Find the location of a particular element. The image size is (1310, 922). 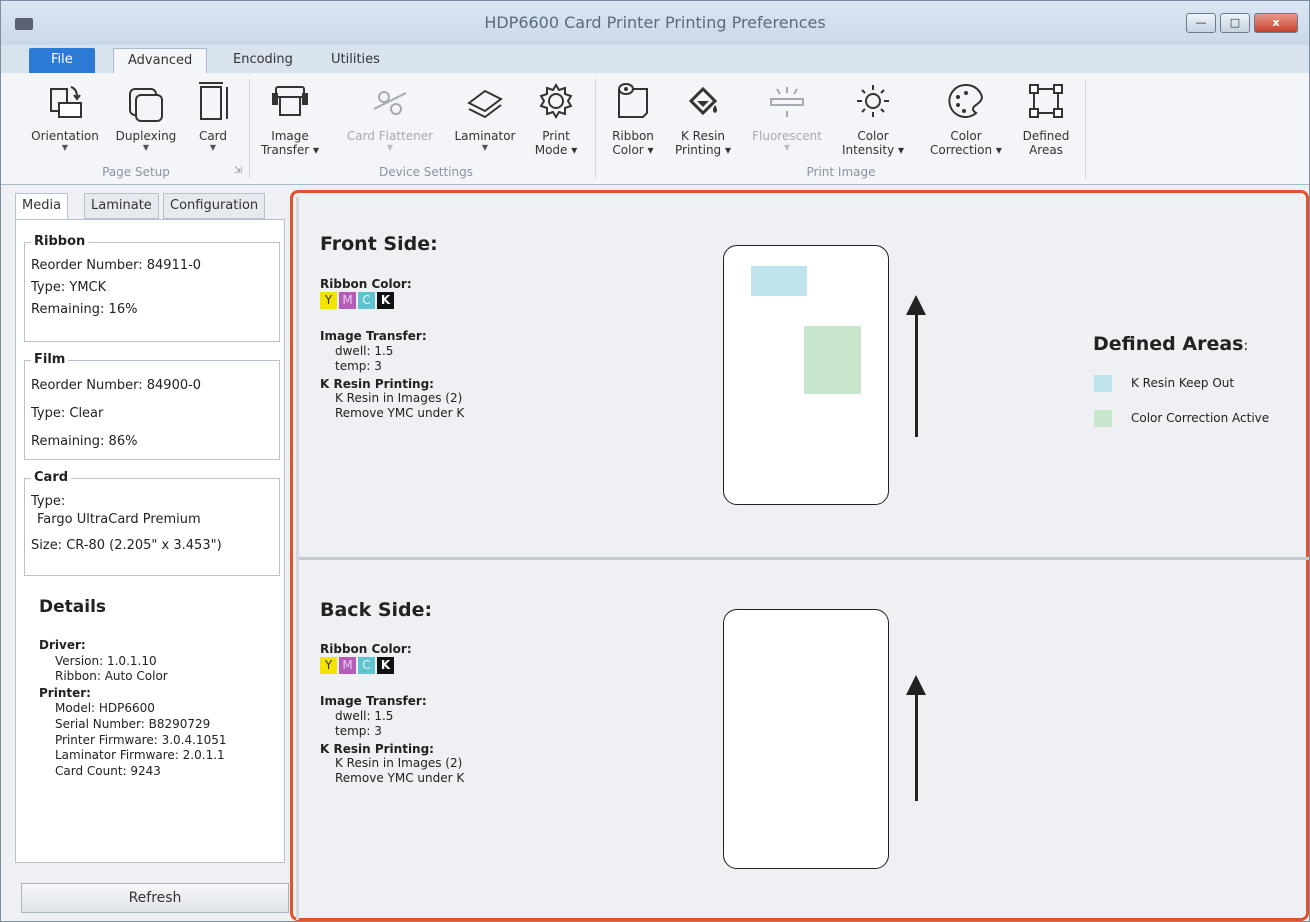

laminator-firmware: Laminator Firmware: 2.0.1.1 is located at coordinates (140, 755).